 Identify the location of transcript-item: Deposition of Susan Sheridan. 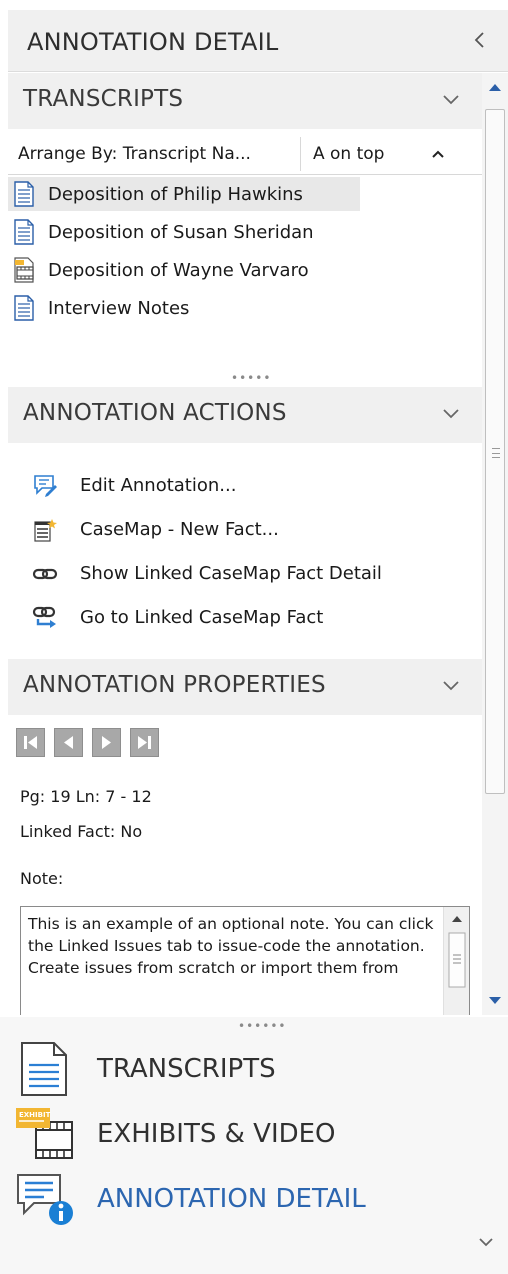
(188, 232).